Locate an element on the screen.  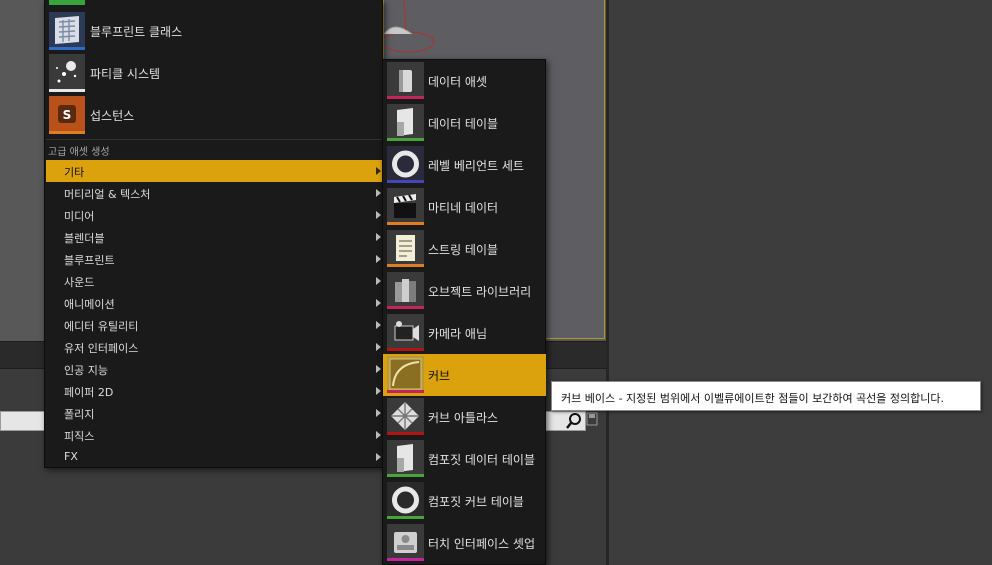
submenu-label: 카메라 애님 is located at coordinates (458, 334).